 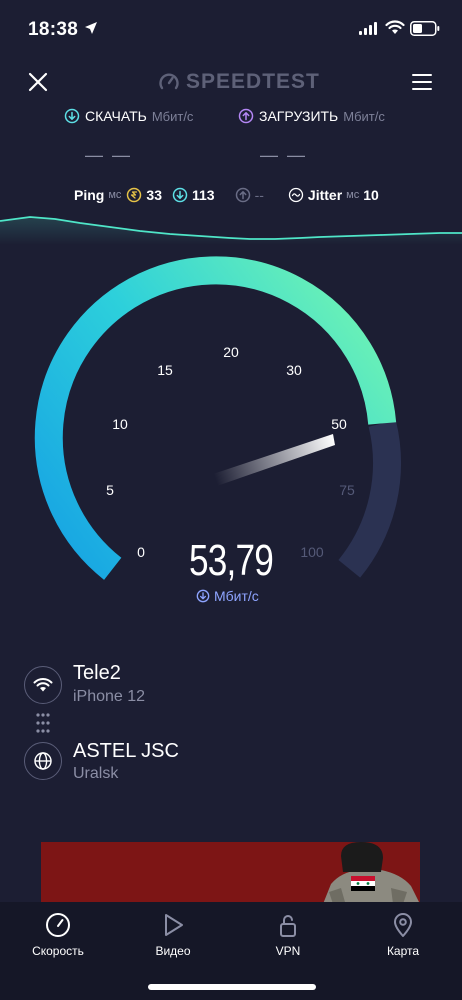 What do you see at coordinates (173, 940) in the screenshot?
I see `tab-video: Видео` at bounding box center [173, 940].